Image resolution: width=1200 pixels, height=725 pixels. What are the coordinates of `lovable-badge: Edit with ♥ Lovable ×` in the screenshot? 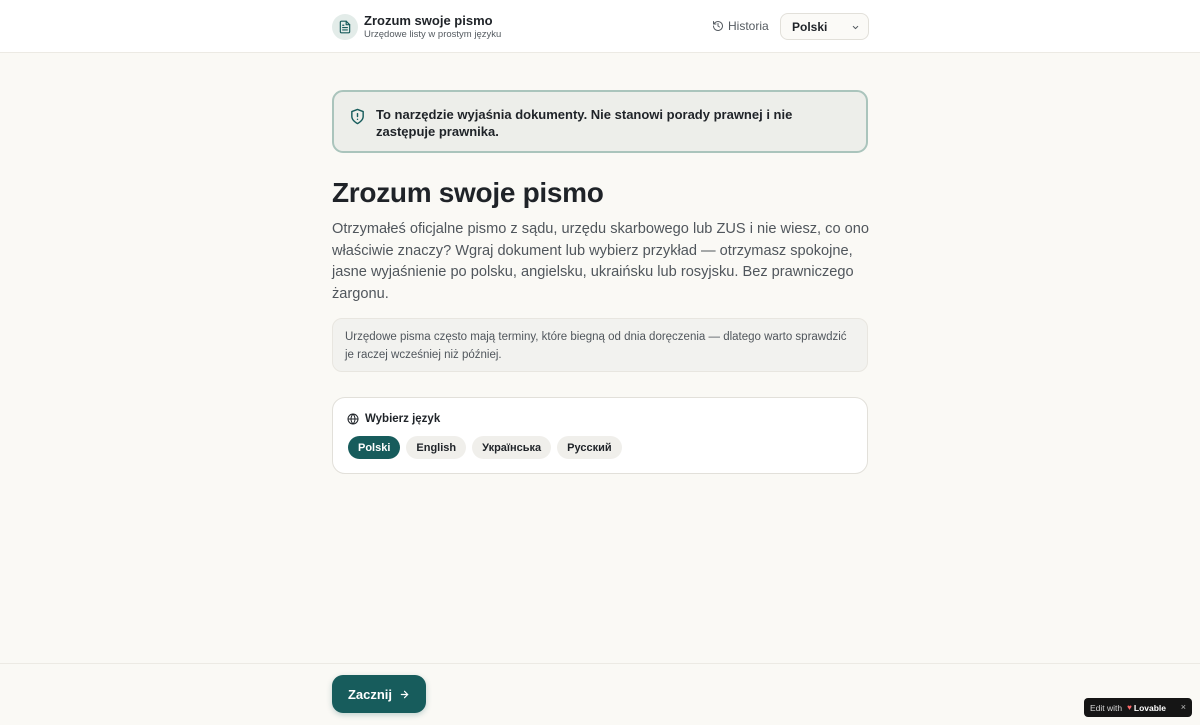 It's located at (1138, 707).